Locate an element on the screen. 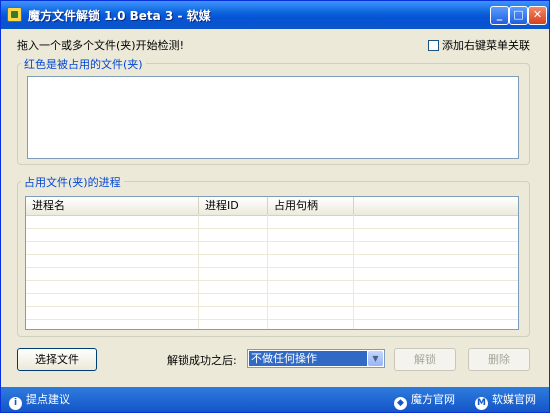 This screenshot has width=550, height=413. process-table-header: 进程名 进程ID 占用句柄 is located at coordinates (272, 206).